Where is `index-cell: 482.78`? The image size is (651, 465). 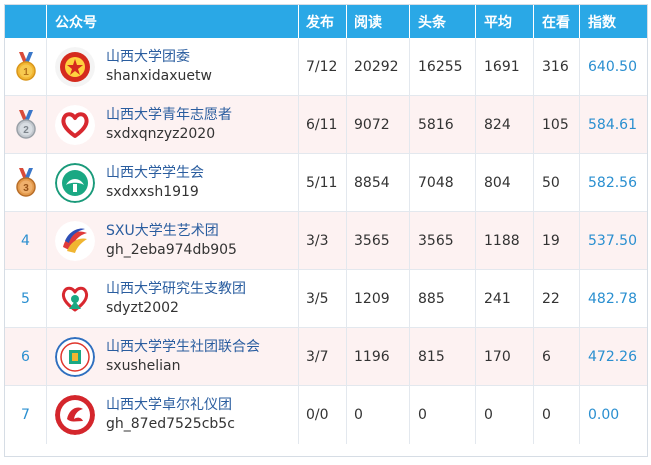
index-cell: 482.78 is located at coordinates (613, 298).